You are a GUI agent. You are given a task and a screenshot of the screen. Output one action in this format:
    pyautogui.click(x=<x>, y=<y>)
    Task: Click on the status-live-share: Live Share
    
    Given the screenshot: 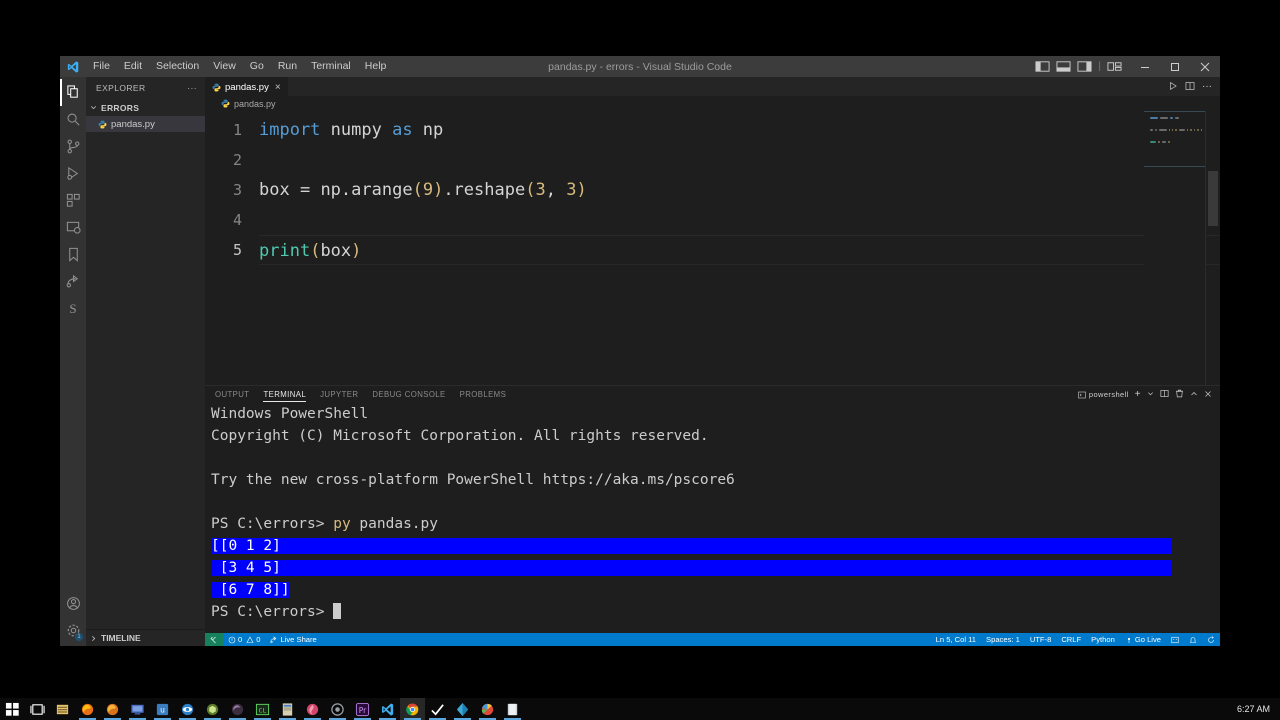 What is the action you would take?
    pyautogui.click(x=293, y=639)
    